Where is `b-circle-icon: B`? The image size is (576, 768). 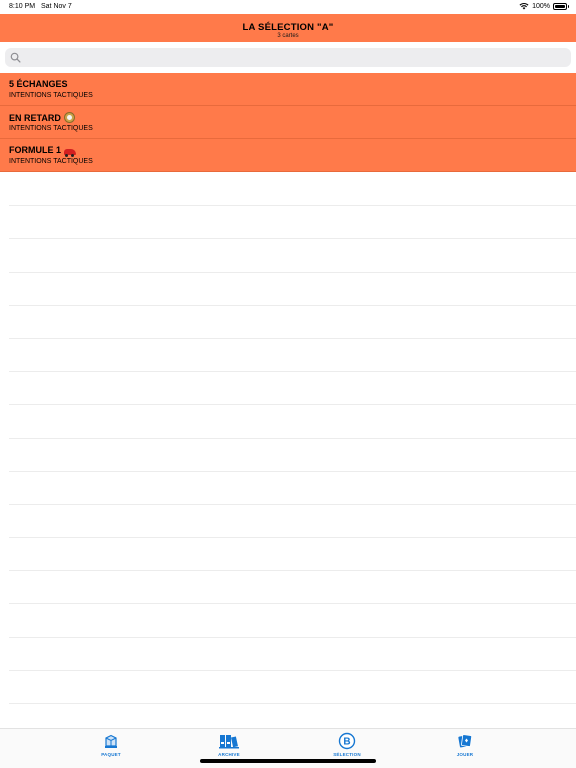 b-circle-icon: B is located at coordinates (347, 741).